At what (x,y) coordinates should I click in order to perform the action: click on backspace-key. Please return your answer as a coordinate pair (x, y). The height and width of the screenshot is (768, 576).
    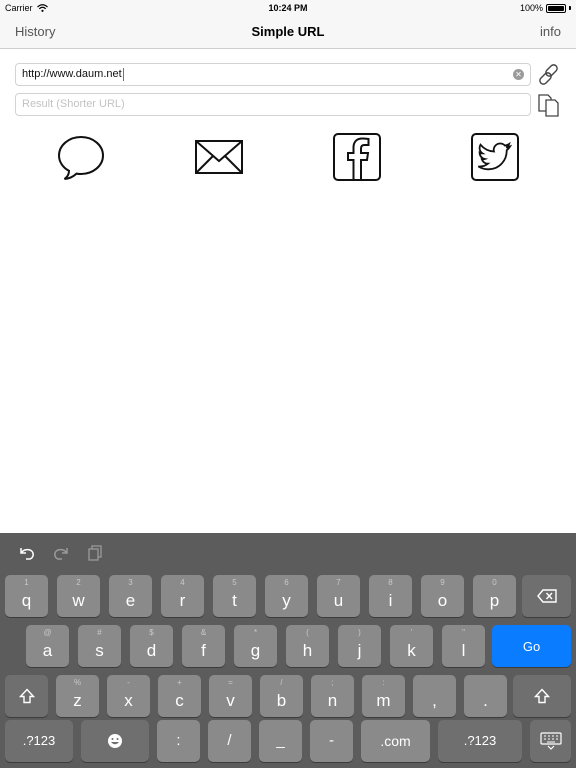
    Looking at the image, I should click on (546, 596).